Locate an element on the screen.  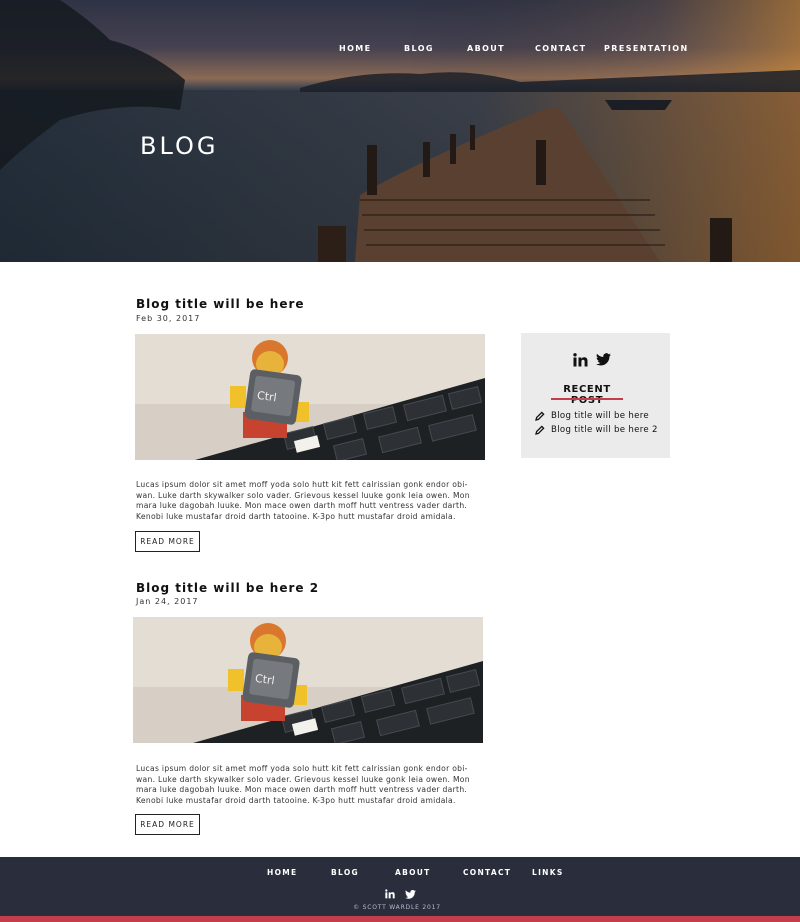
nav-home: HOME is located at coordinates (355, 48).